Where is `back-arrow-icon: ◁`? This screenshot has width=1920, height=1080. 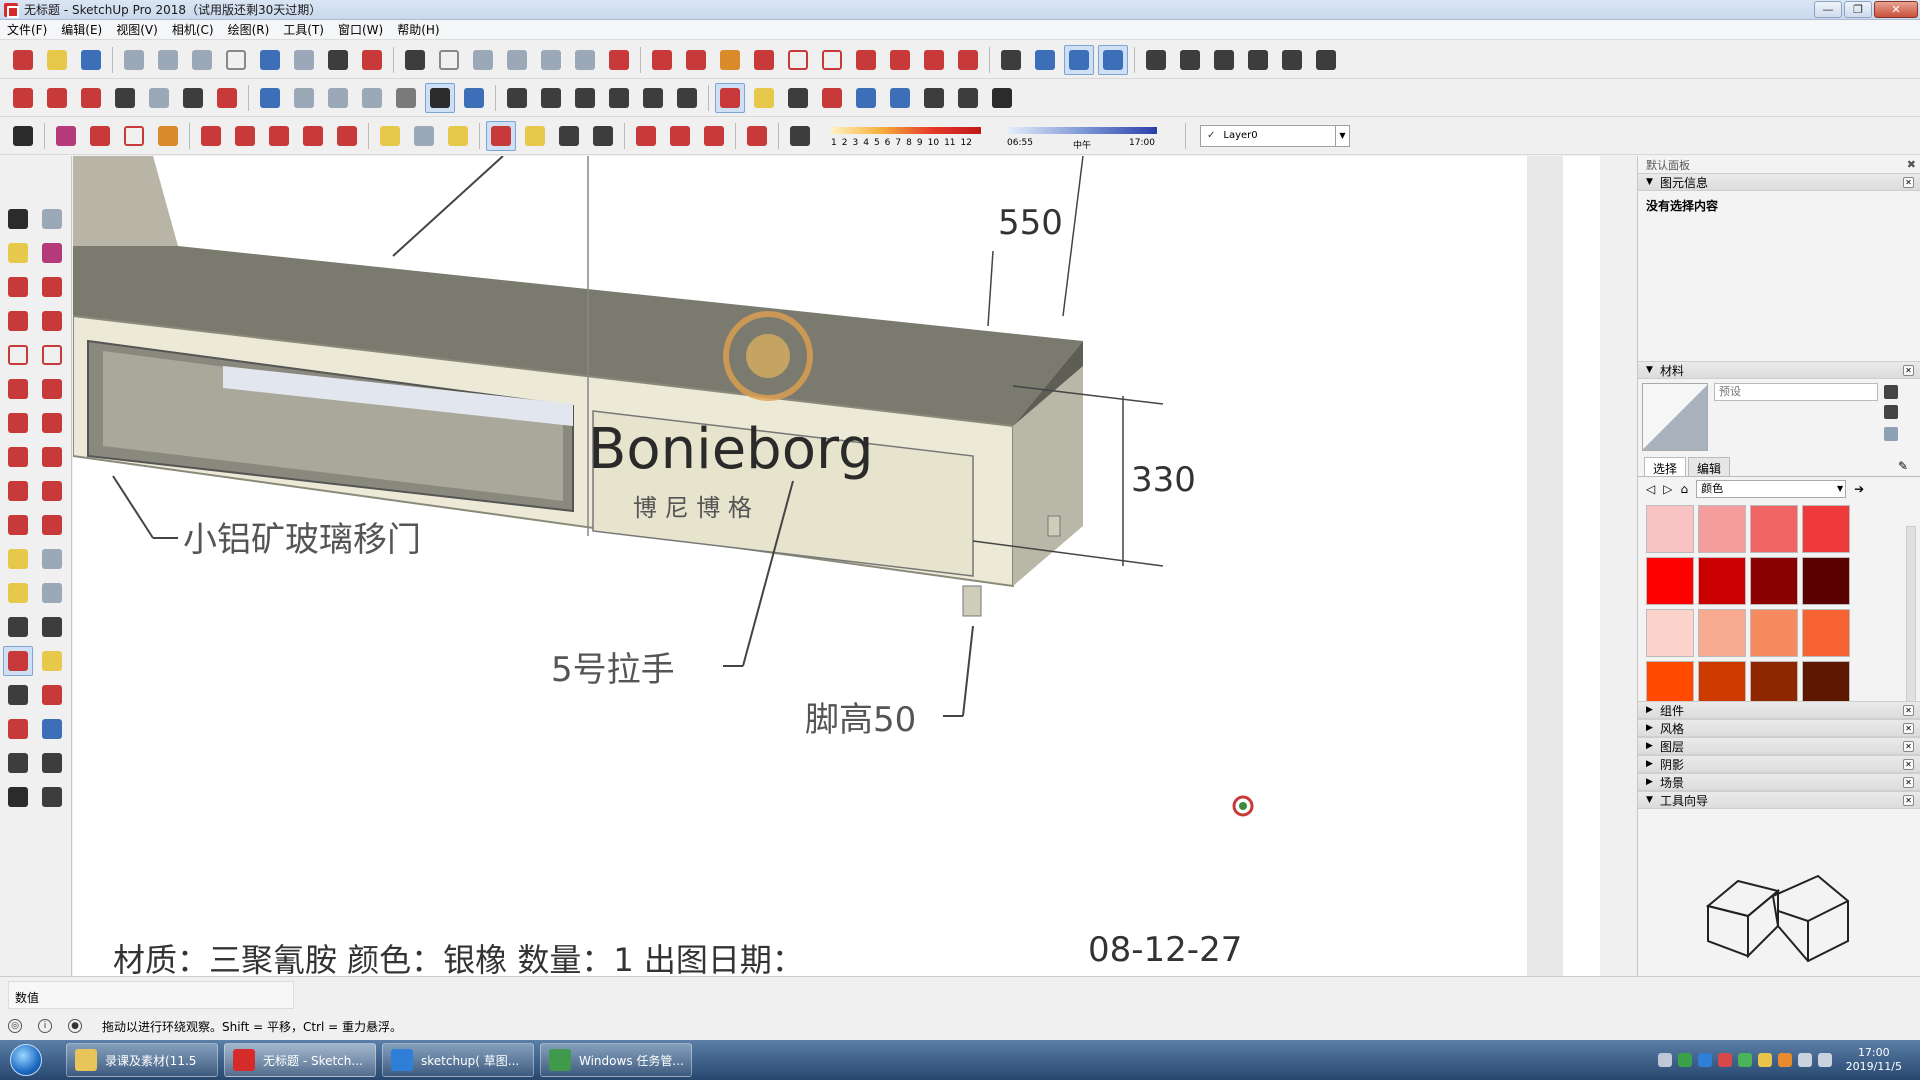
back-arrow-icon: ◁ is located at coordinates (1650, 489).